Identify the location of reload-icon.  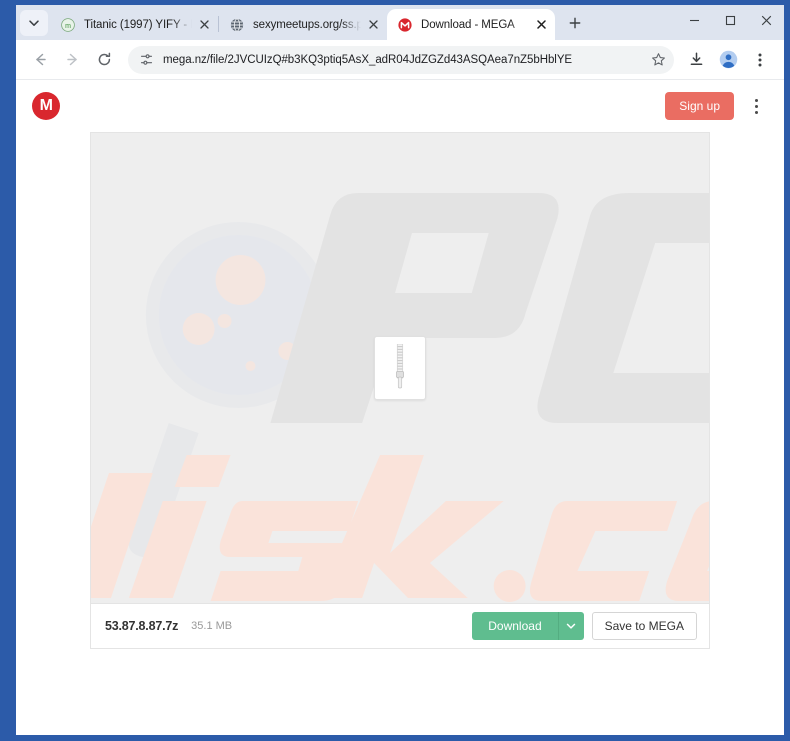
(104, 59).